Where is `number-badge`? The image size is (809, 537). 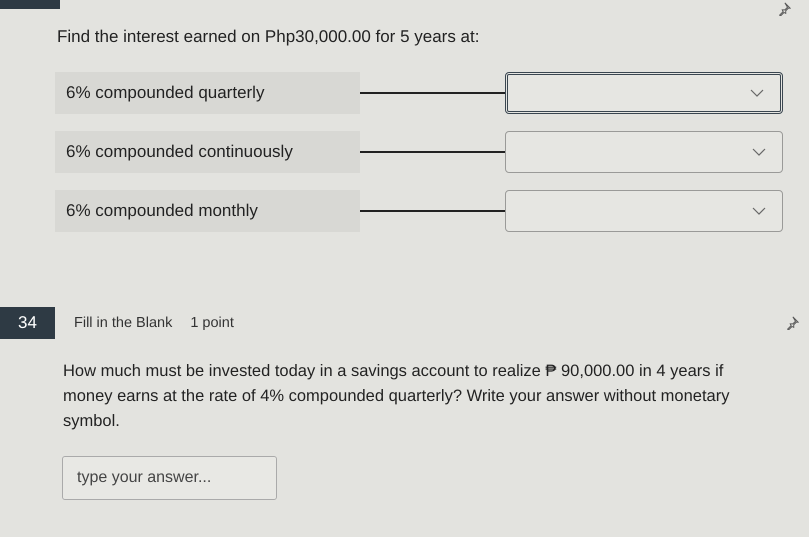
number-badge is located at coordinates (30, 4).